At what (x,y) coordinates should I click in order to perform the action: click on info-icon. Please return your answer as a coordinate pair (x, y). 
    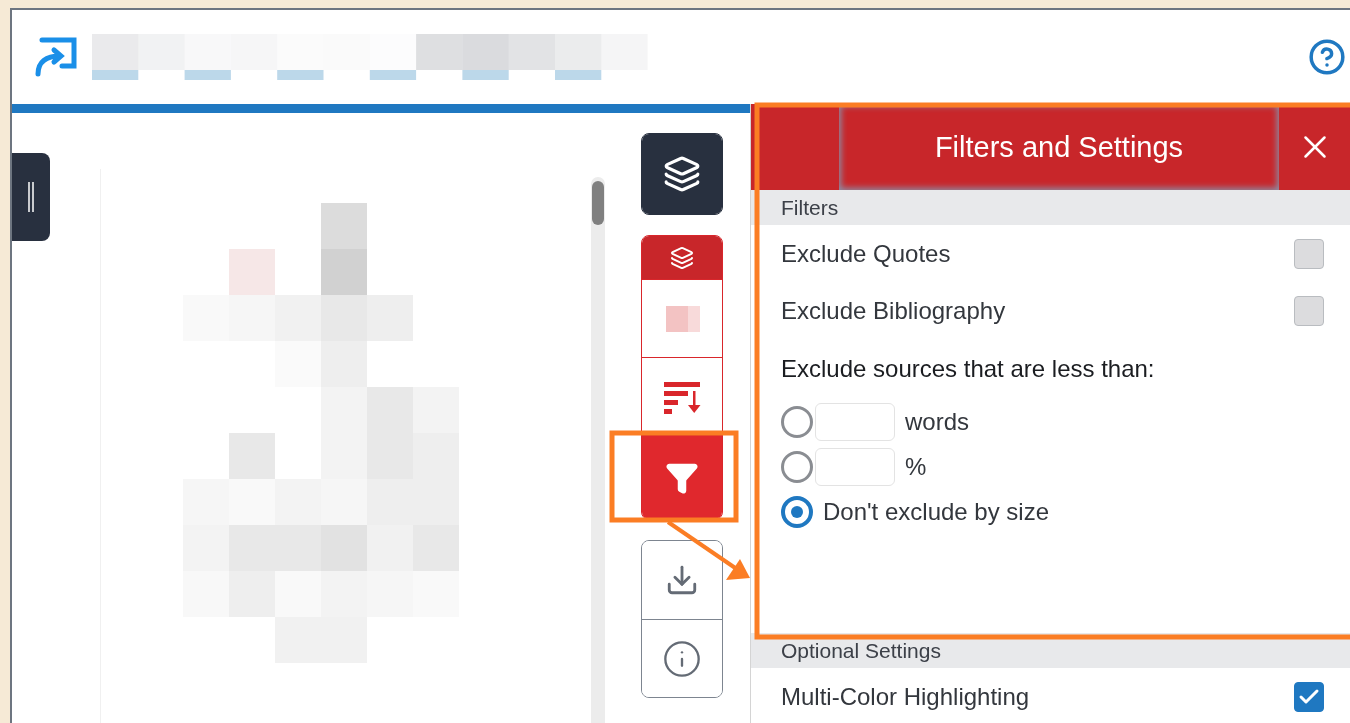
    Looking at the image, I should click on (682, 658).